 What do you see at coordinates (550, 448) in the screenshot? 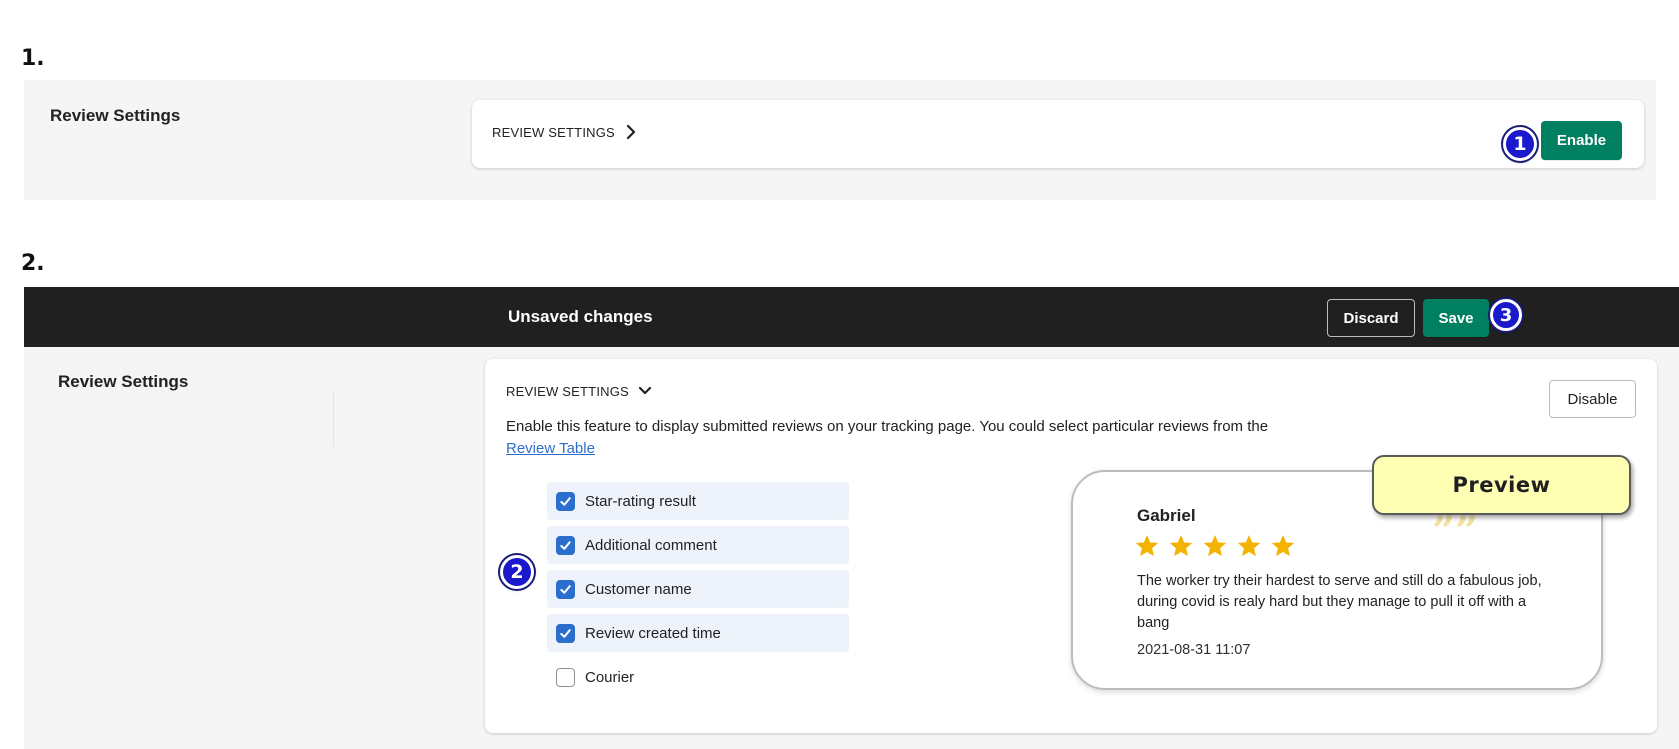
I see `review-table-link: Review Table` at bounding box center [550, 448].